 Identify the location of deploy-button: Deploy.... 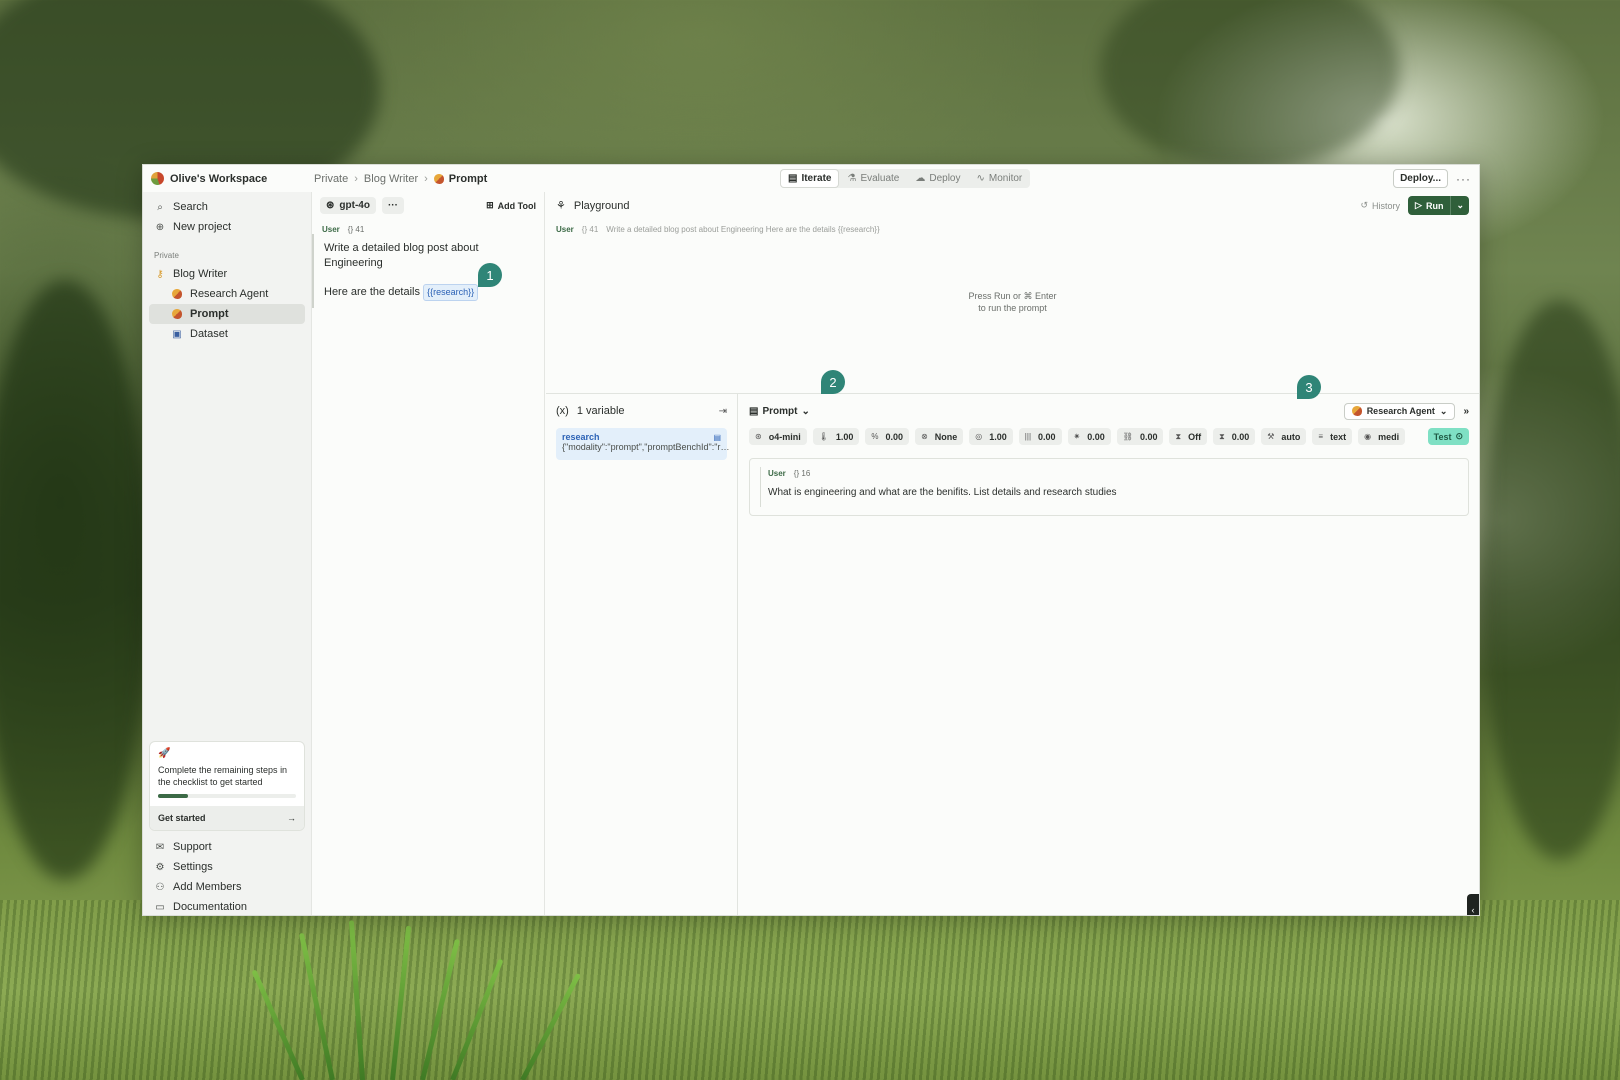
(1420, 178).